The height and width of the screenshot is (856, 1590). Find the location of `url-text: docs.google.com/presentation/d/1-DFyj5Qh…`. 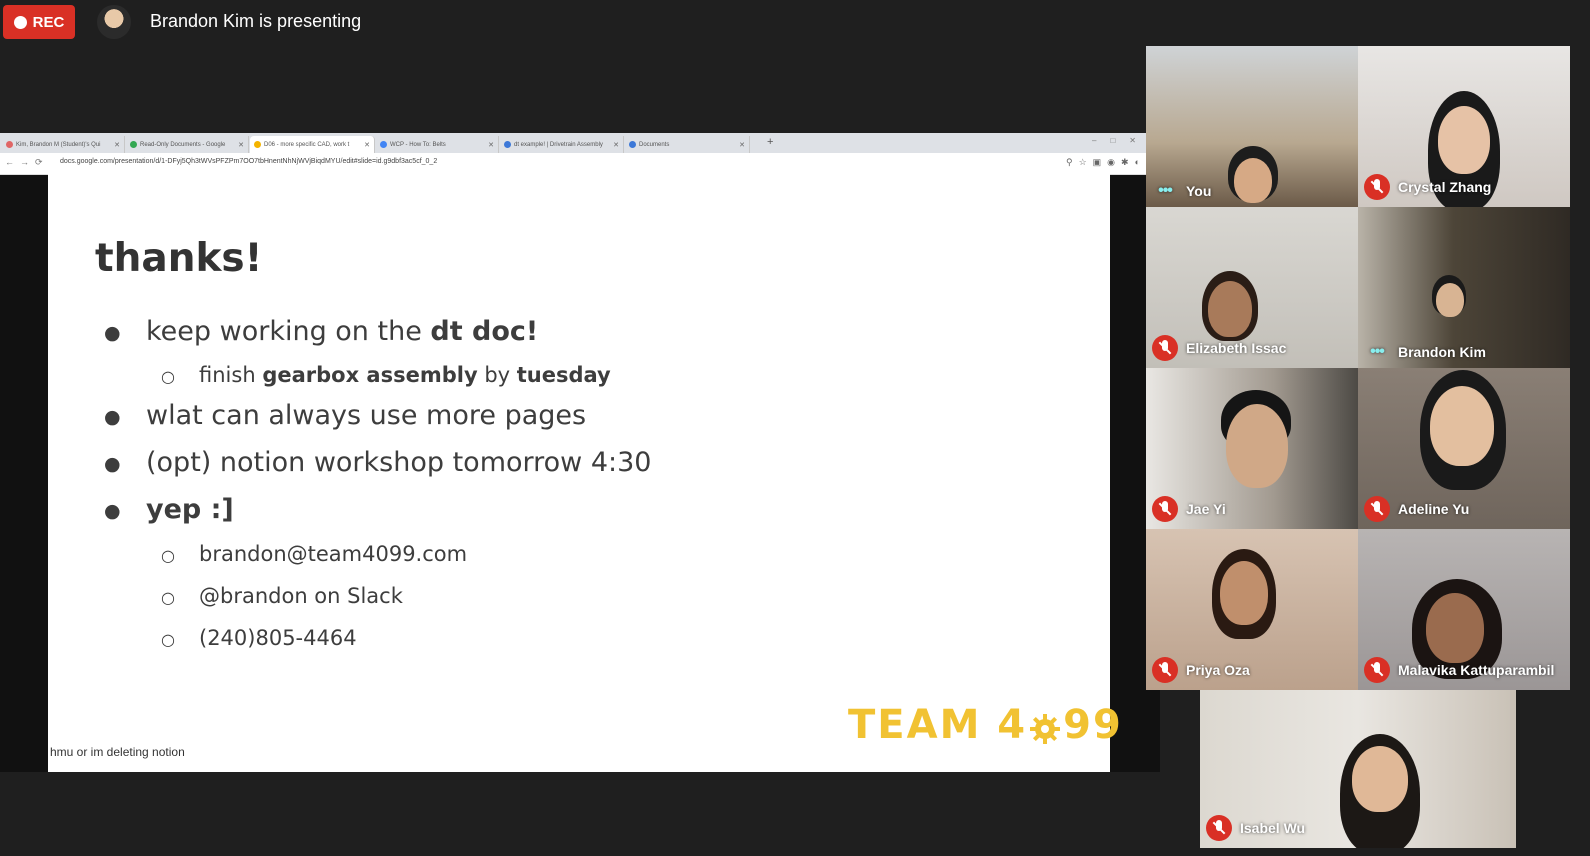

url-text: docs.google.com/presentation/d/1-DFyj5Qh… is located at coordinates (248, 161).